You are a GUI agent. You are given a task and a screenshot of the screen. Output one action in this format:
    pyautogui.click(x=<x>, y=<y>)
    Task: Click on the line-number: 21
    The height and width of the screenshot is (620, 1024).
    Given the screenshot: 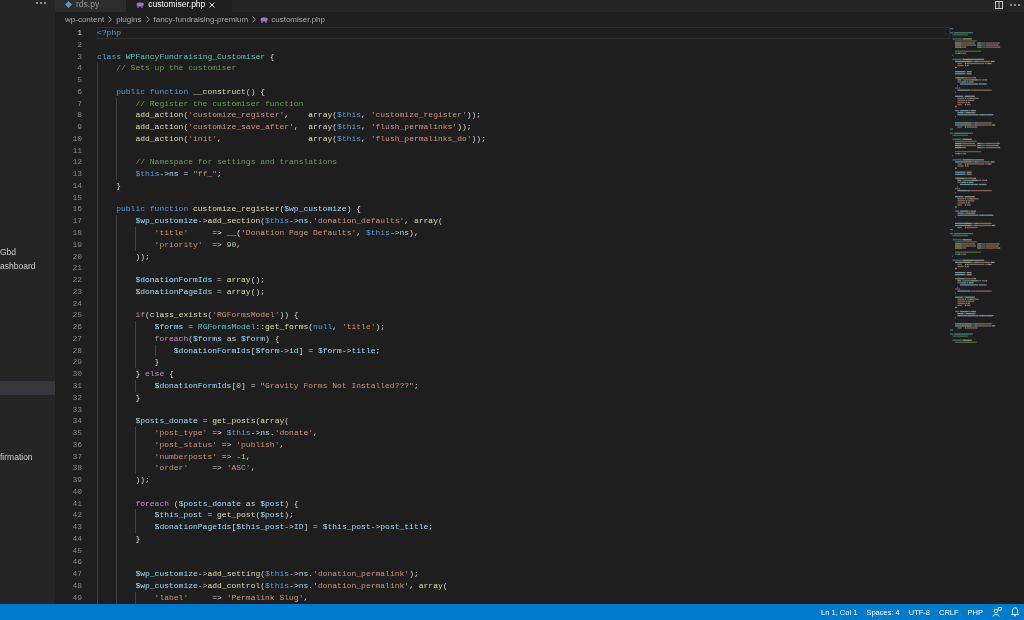 What is the action you would take?
    pyautogui.click(x=77, y=268)
    